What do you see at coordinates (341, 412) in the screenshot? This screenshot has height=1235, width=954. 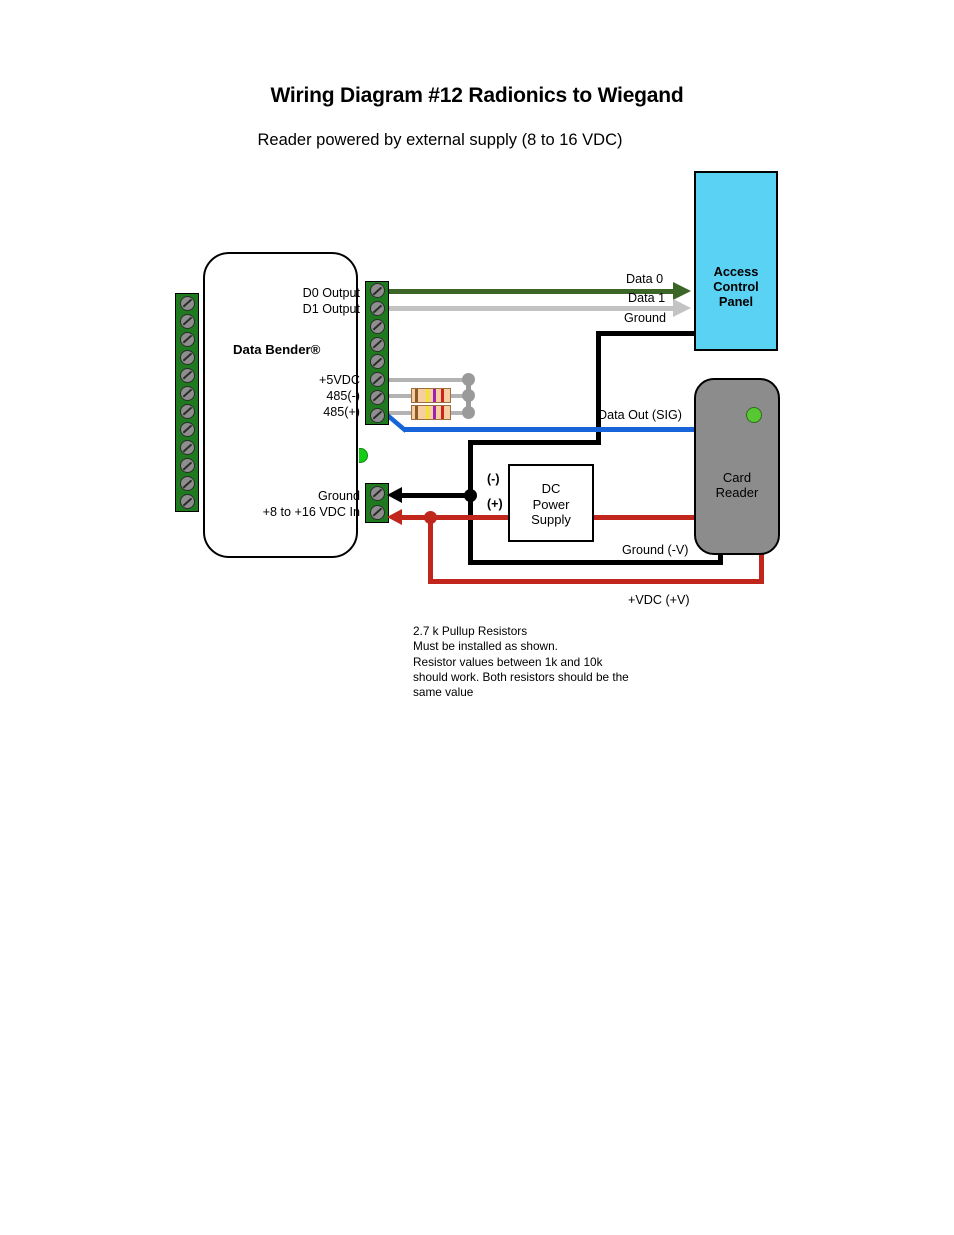 I see `terminal-label-485-positive: 485(+)` at bounding box center [341, 412].